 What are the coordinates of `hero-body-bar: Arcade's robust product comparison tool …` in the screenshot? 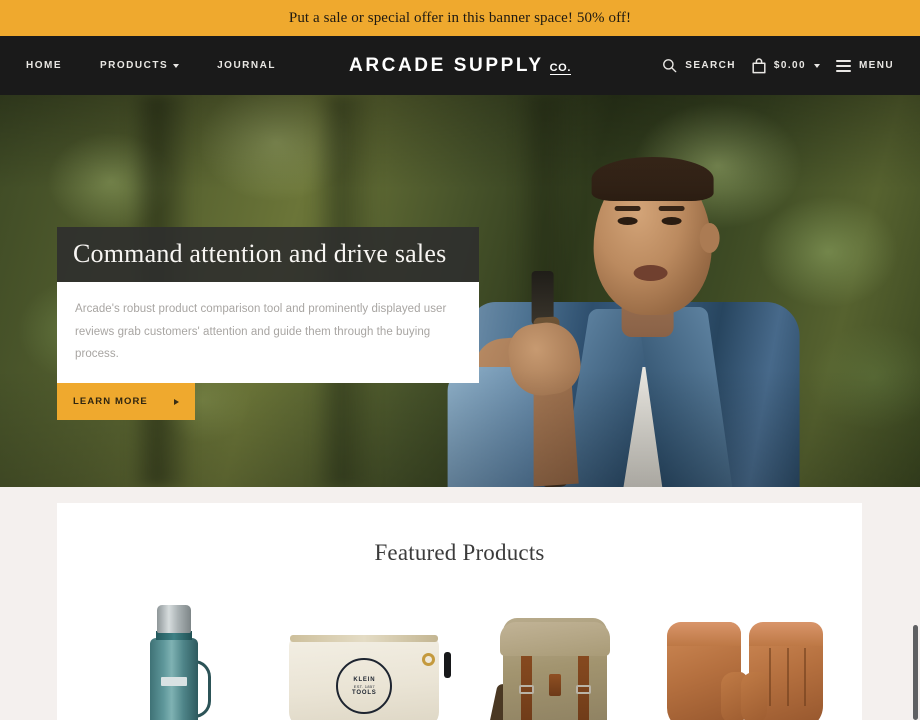 It's located at (268, 333).